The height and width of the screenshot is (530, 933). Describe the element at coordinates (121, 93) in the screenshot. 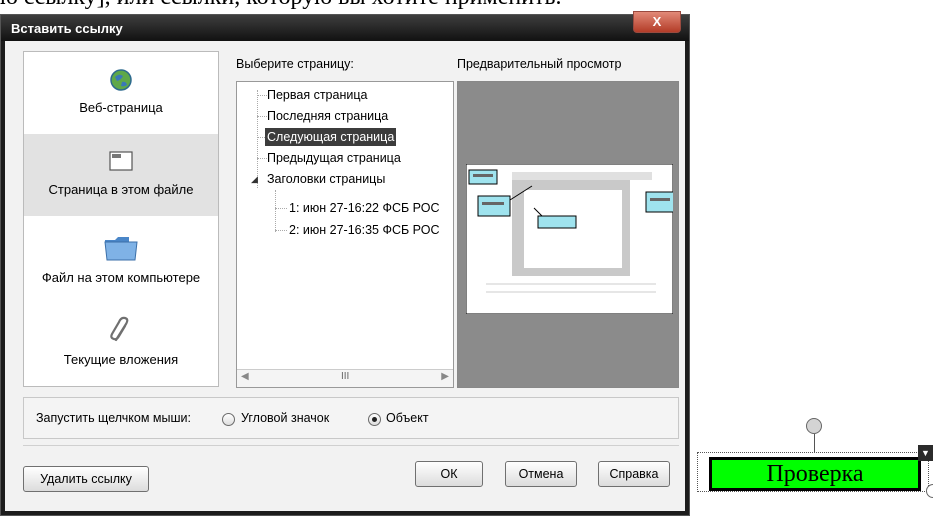

I see `nav-item-web-page: Веб-страница` at that location.